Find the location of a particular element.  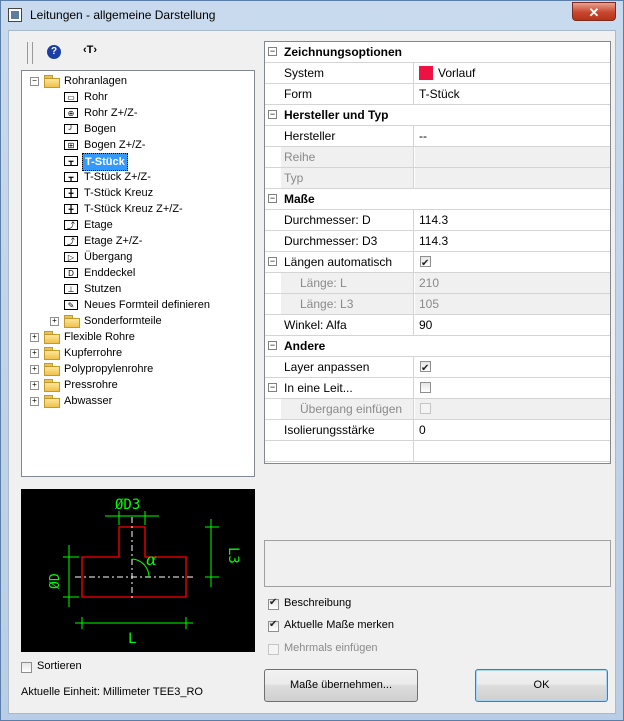

property-value-text: T-Stück is located at coordinates (439, 94).